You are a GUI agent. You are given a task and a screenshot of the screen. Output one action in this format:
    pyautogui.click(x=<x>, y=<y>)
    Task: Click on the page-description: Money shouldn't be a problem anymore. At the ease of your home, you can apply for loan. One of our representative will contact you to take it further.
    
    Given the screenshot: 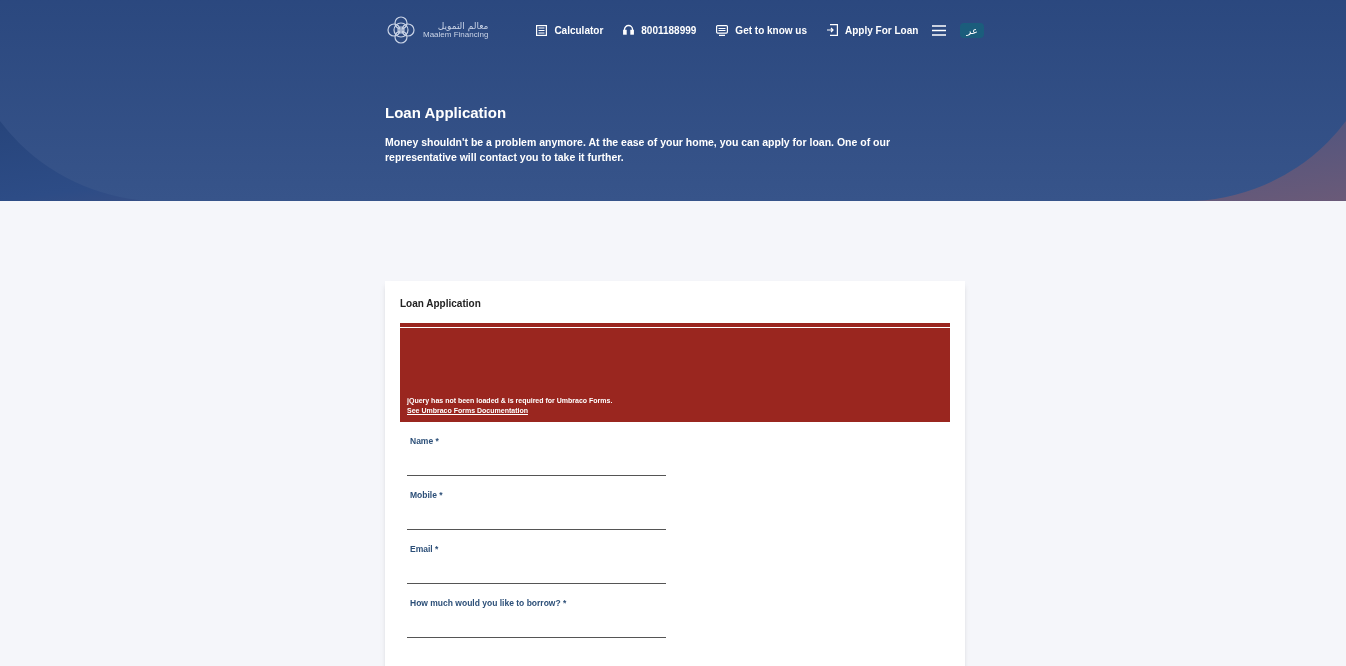 What is the action you would take?
    pyautogui.click(x=638, y=149)
    